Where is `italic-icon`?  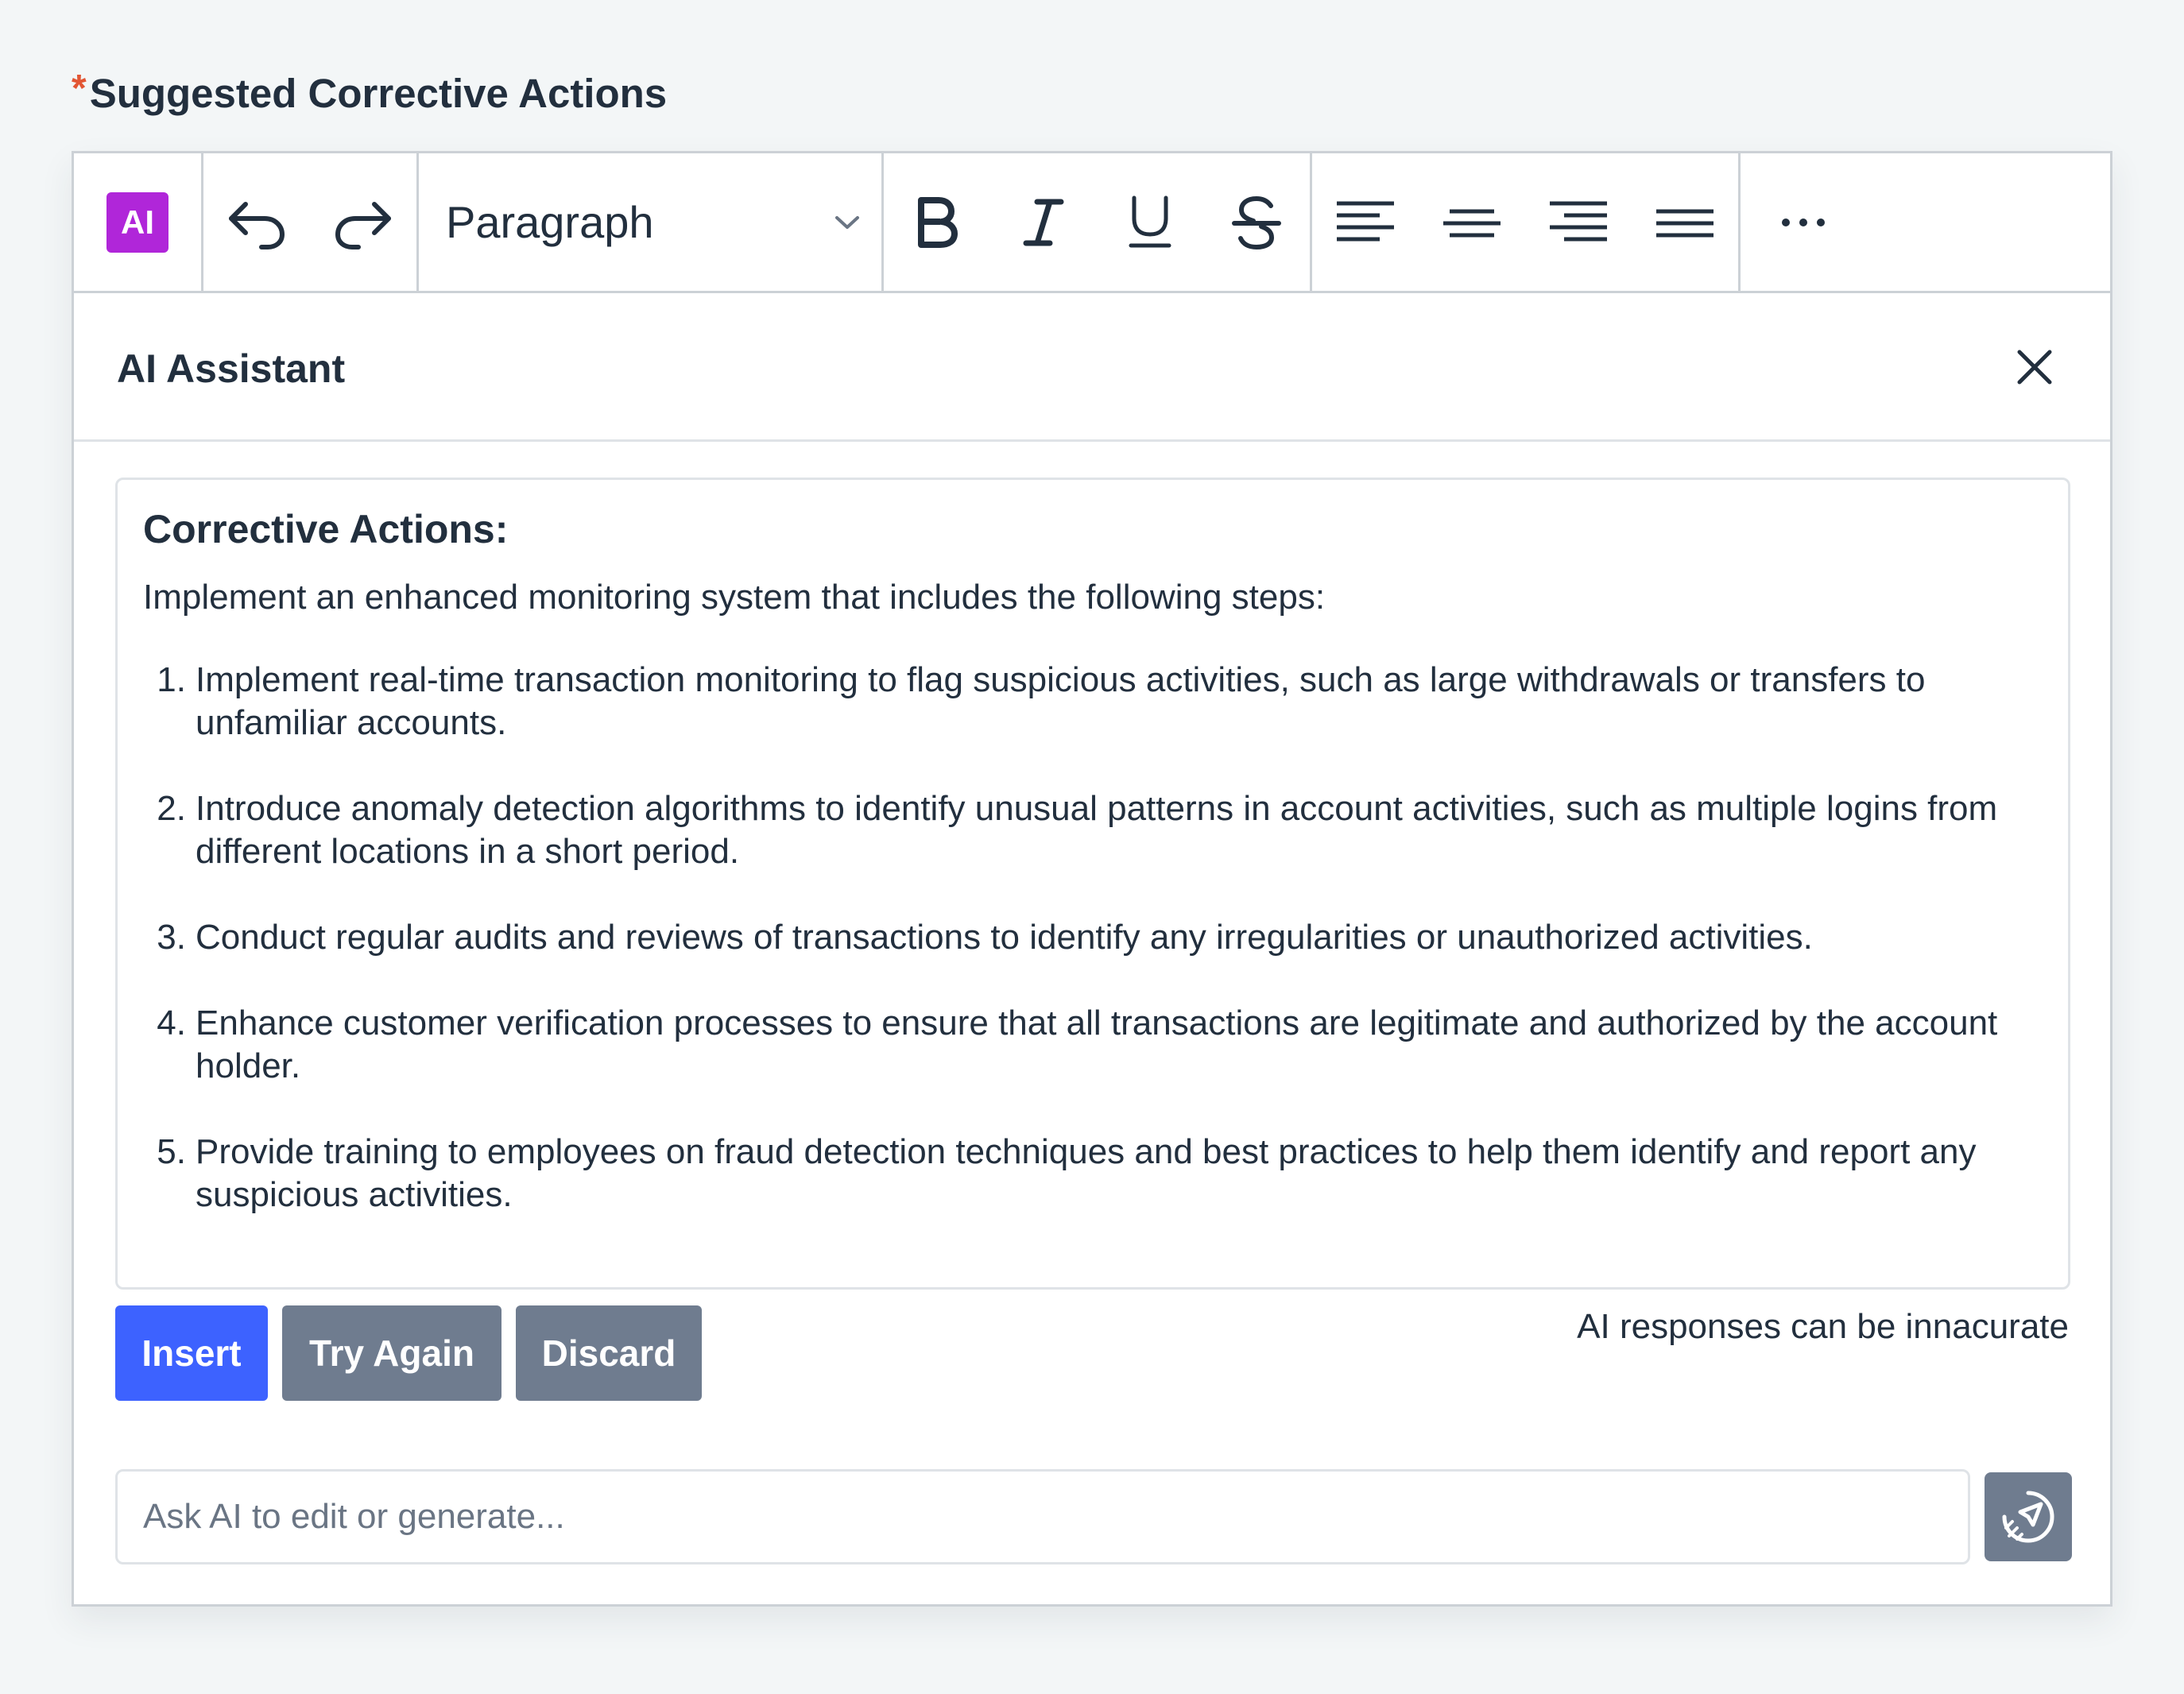
italic-icon is located at coordinates (1043, 222).